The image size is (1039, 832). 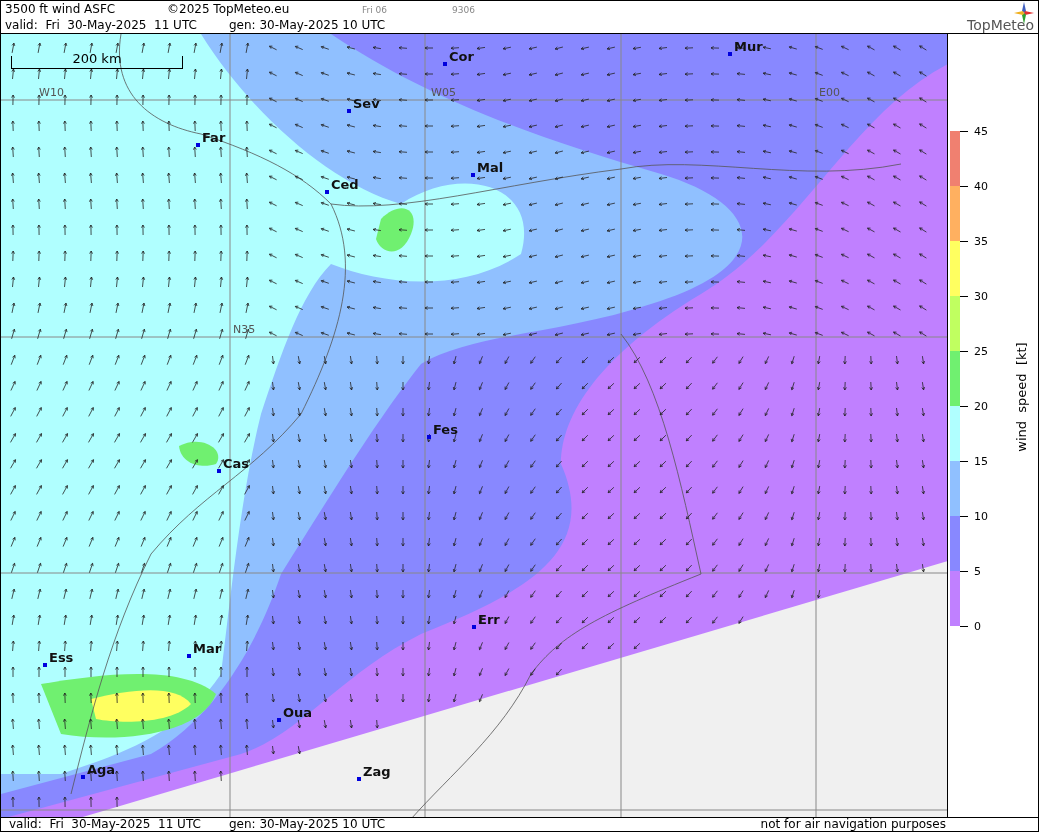 I want to click on tick-label: 5, so click(x=978, y=571).